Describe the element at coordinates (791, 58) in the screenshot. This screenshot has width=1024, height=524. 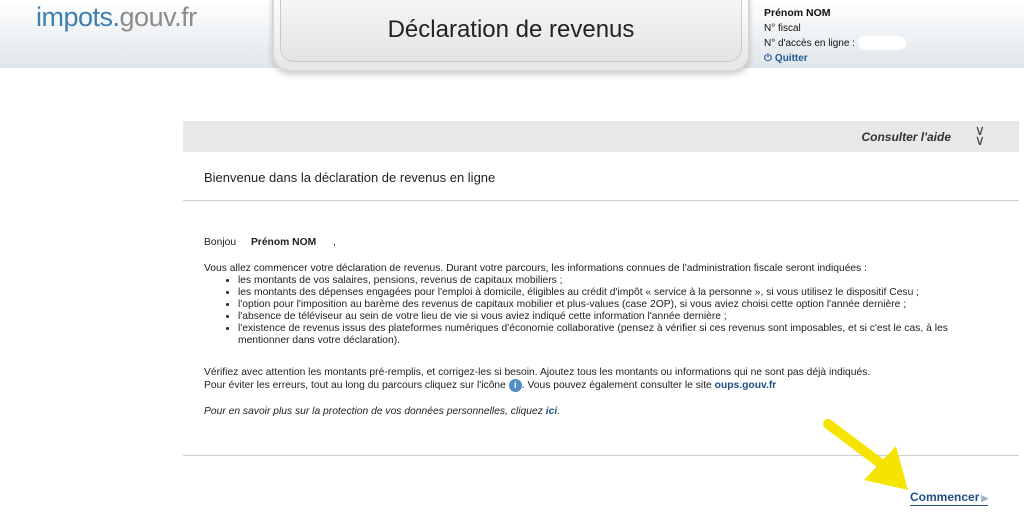
I see `quit-label: Quitter` at that location.